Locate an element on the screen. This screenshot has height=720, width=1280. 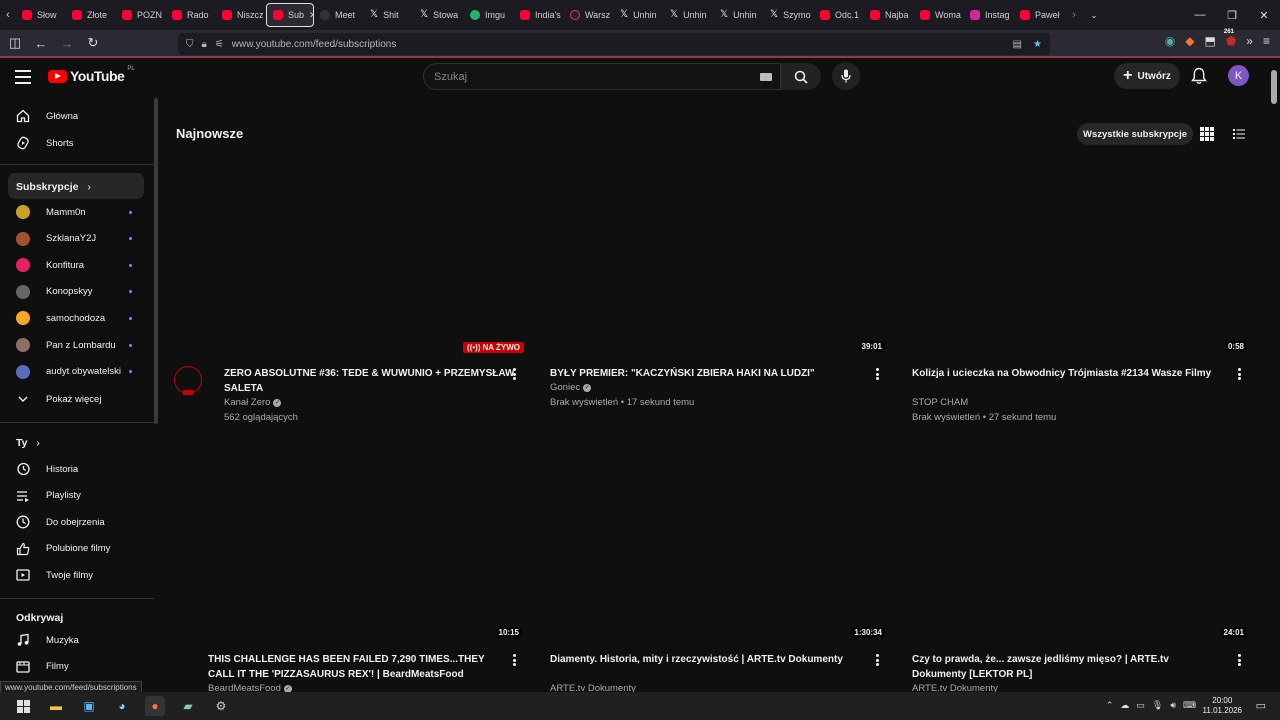
video-thumbnail: 39:01 is located at coordinates (715, 257).